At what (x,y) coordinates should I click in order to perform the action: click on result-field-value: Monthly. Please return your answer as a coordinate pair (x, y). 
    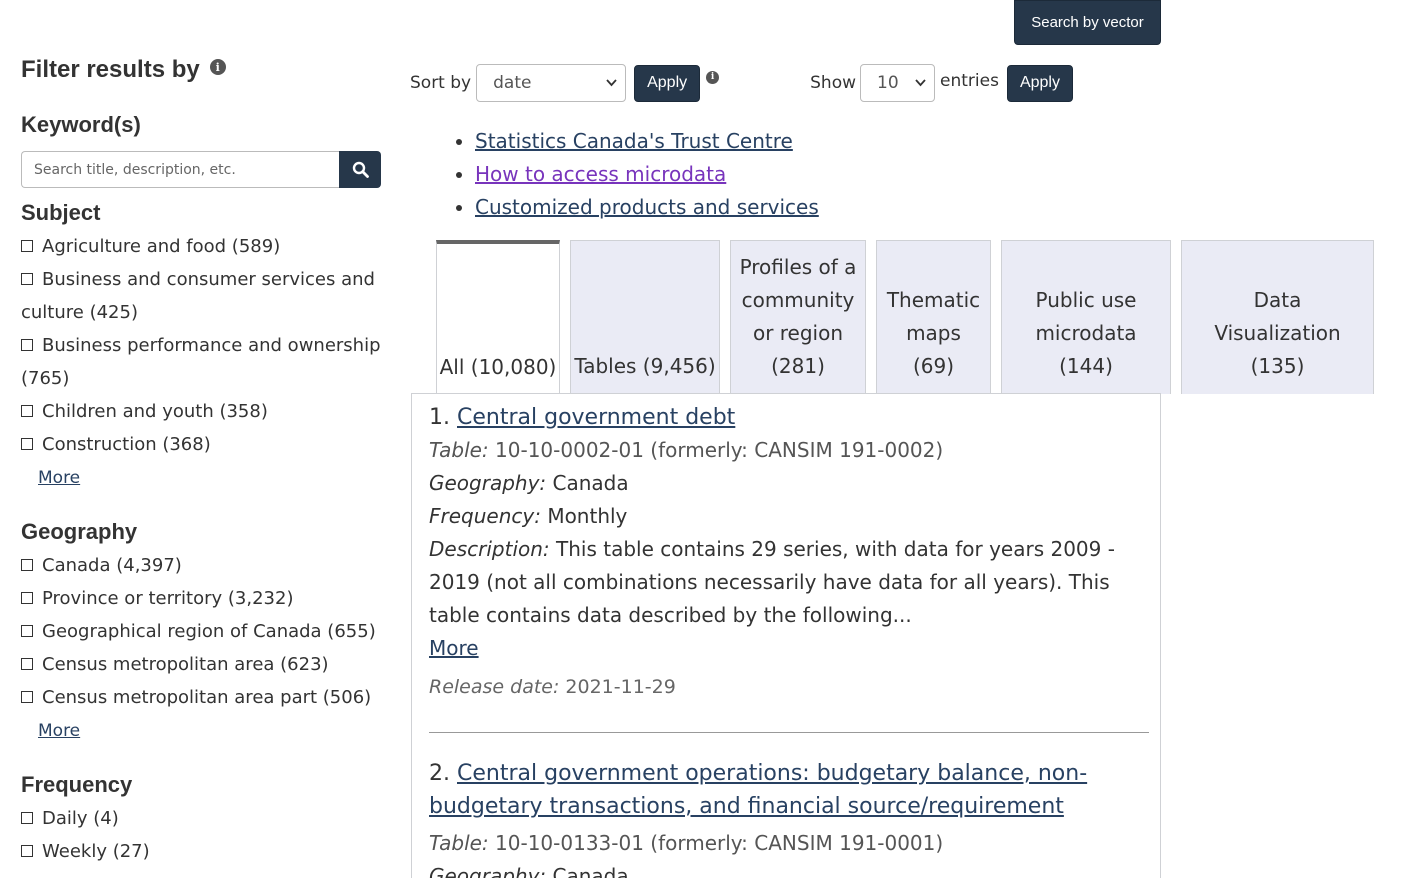
    Looking at the image, I should click on (587, 516).